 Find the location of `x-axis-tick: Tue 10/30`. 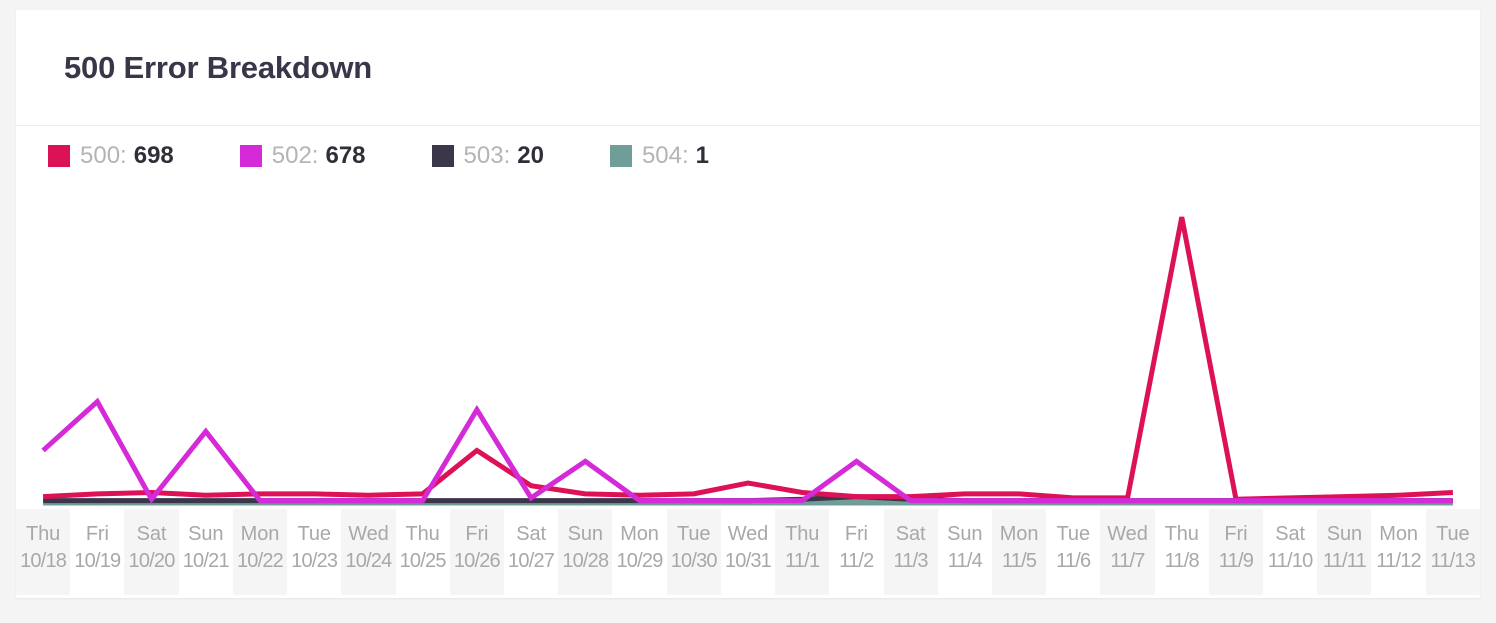

x-axis-tick: Tue 10/30 is located at coordinates (693, 552).